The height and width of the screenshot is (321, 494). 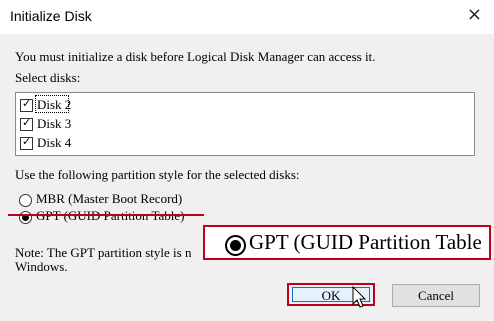 I want to click on gpt-label: GPT (GUID Partition Table), so click(x=110, y=216).